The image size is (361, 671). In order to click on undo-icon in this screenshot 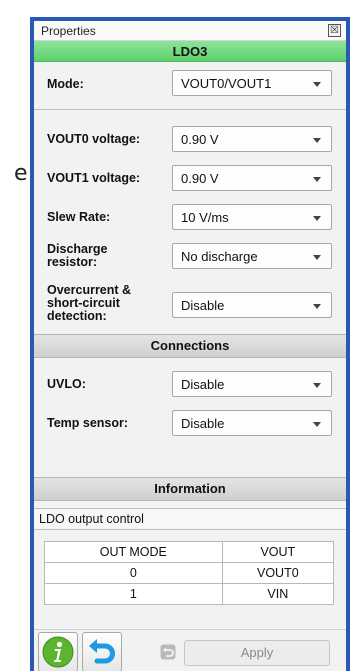, I will do `click(102, 651)`.